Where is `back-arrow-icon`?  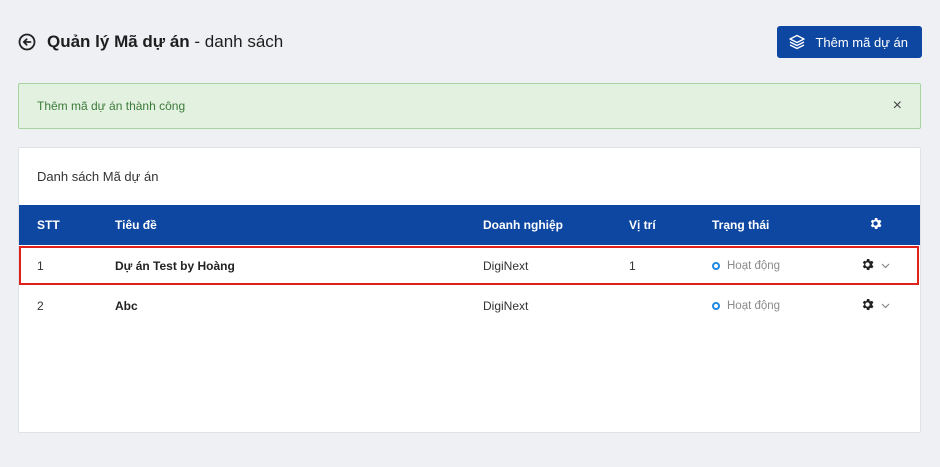 back-arrow-icon is located at coordinates (27, 42).